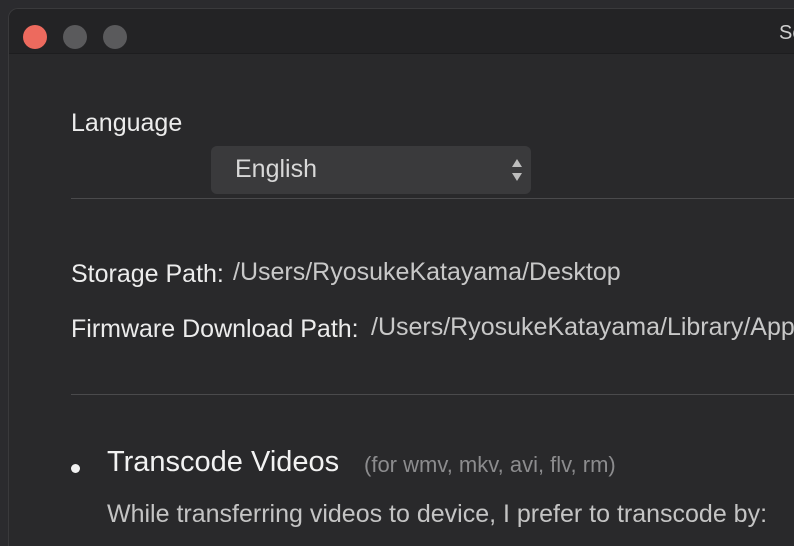 This screenshot has height=546, width=794. What do you see at coordinates (35, 37) in the screenshot?
I see `close-button` at bounding box center [35, 37].